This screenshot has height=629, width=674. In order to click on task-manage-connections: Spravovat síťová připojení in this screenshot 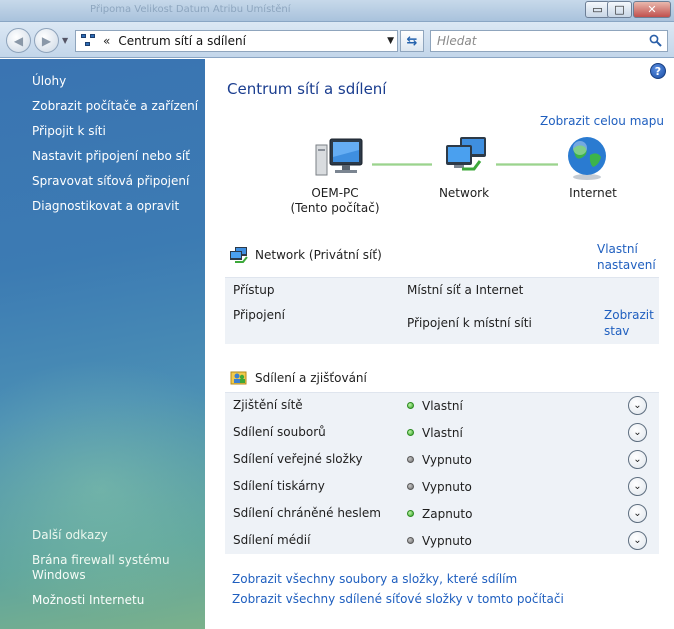, I will do `click(110, 181)`.